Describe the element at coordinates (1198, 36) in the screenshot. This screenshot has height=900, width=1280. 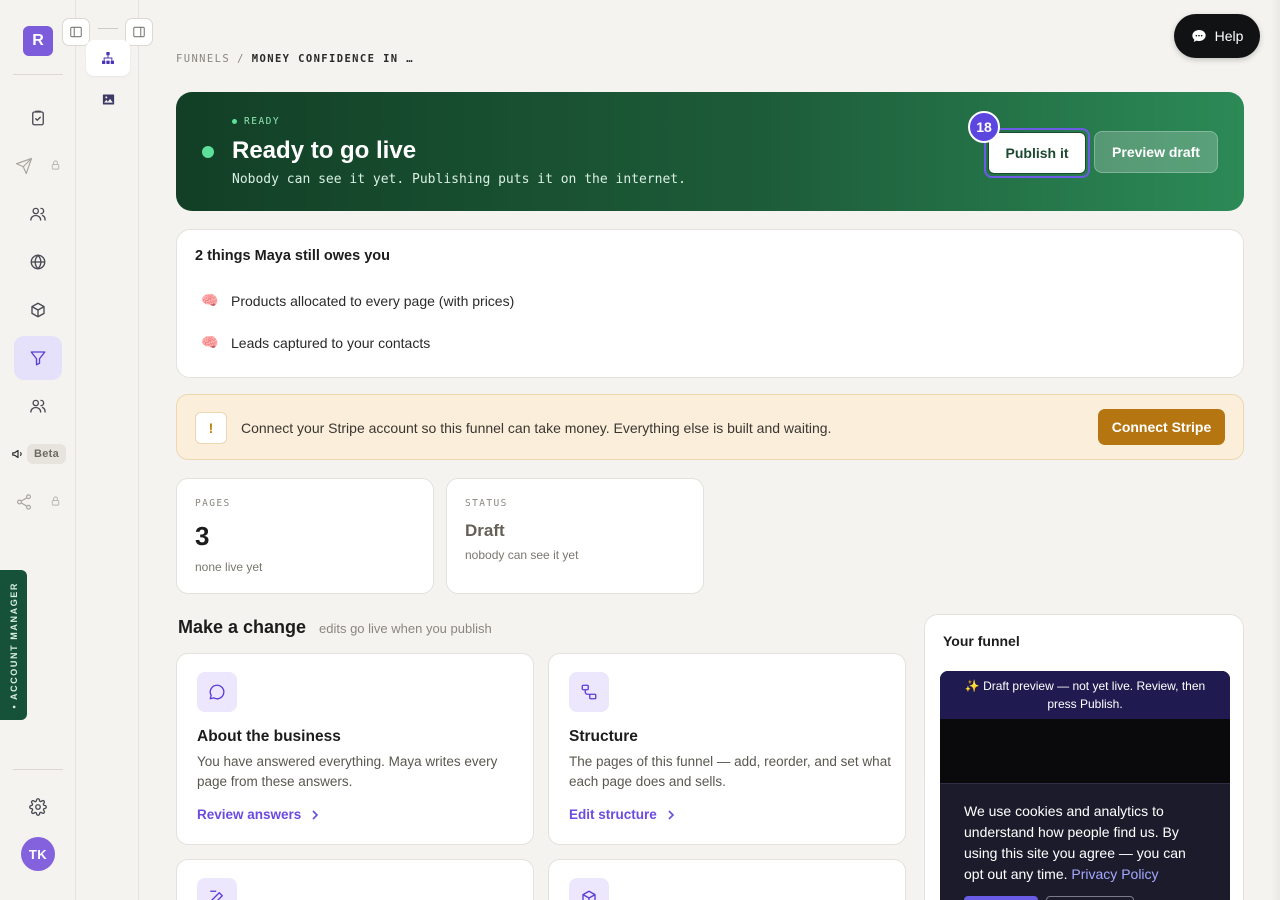
I see `chat-icon` at that location.